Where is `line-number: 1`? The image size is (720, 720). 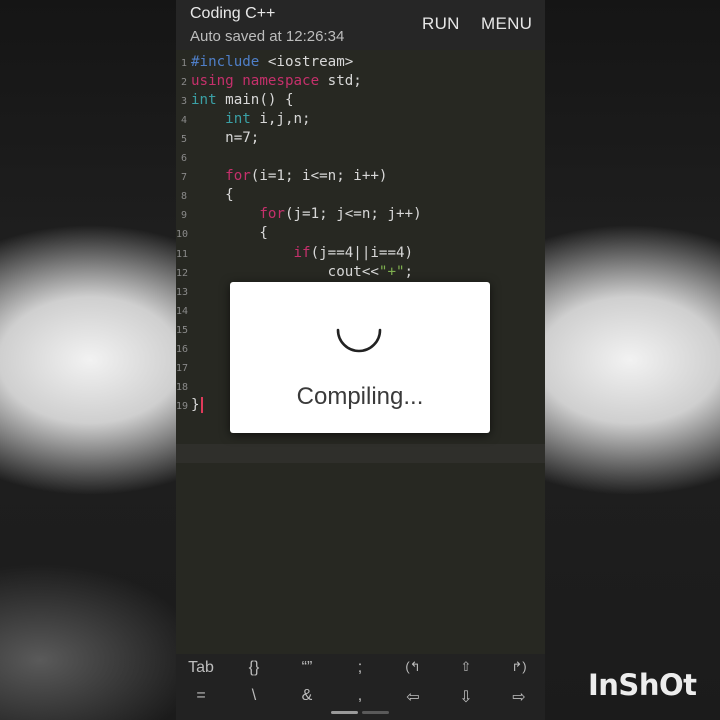
line-number: 1 is located at coordinates (183, 63).